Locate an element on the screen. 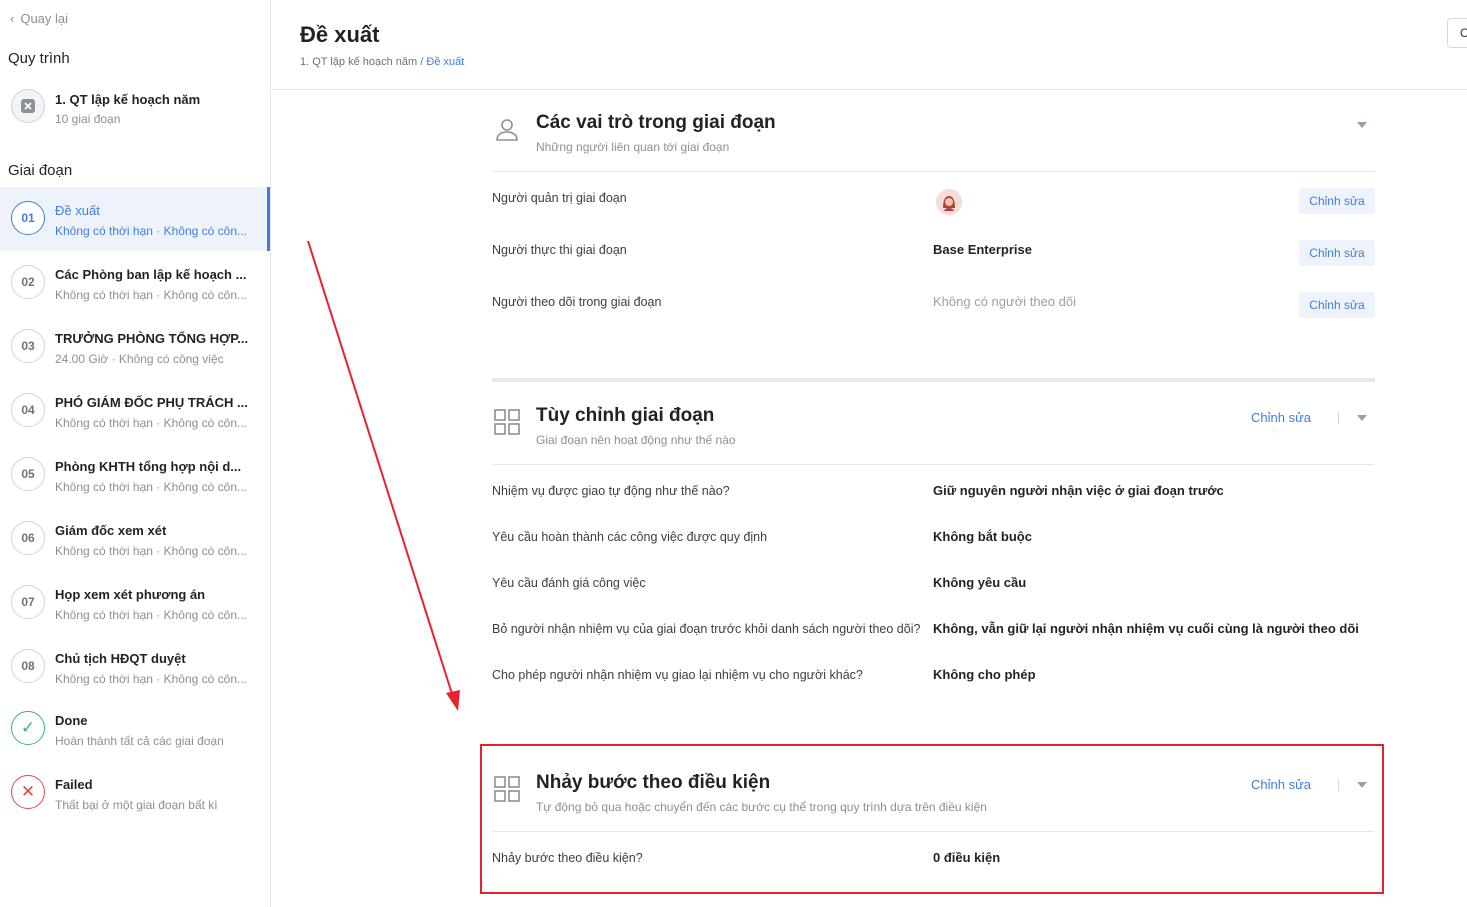  row-value: Không yêu cầu is located at coordinates (980, 582).